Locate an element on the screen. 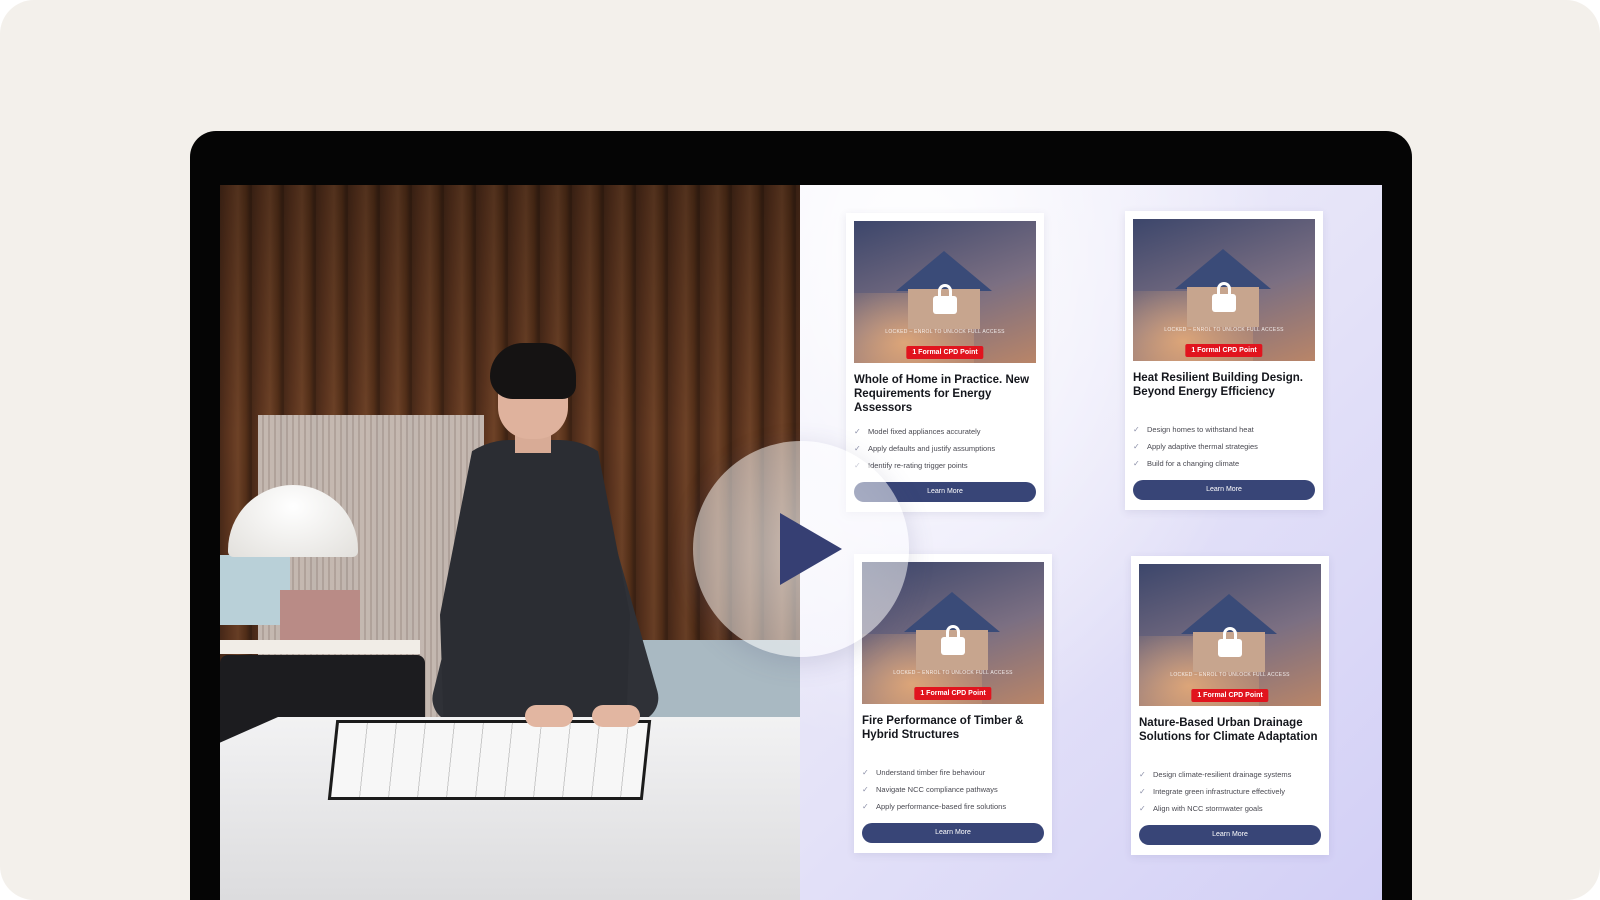 The height and width of the screenshot is (900, 1600). list-item: ✓ Navigate NCC compliance pathways is located at coordinates (953, 789).